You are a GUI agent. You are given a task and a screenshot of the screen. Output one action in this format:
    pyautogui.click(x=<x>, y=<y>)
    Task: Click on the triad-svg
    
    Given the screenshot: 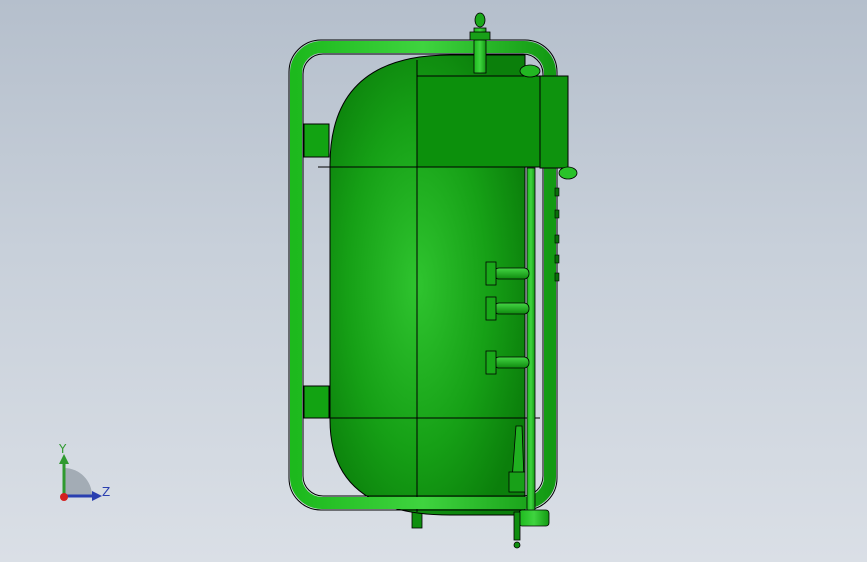 What is the action you would take?
    pyautogui.click(x=80, y=477)
    